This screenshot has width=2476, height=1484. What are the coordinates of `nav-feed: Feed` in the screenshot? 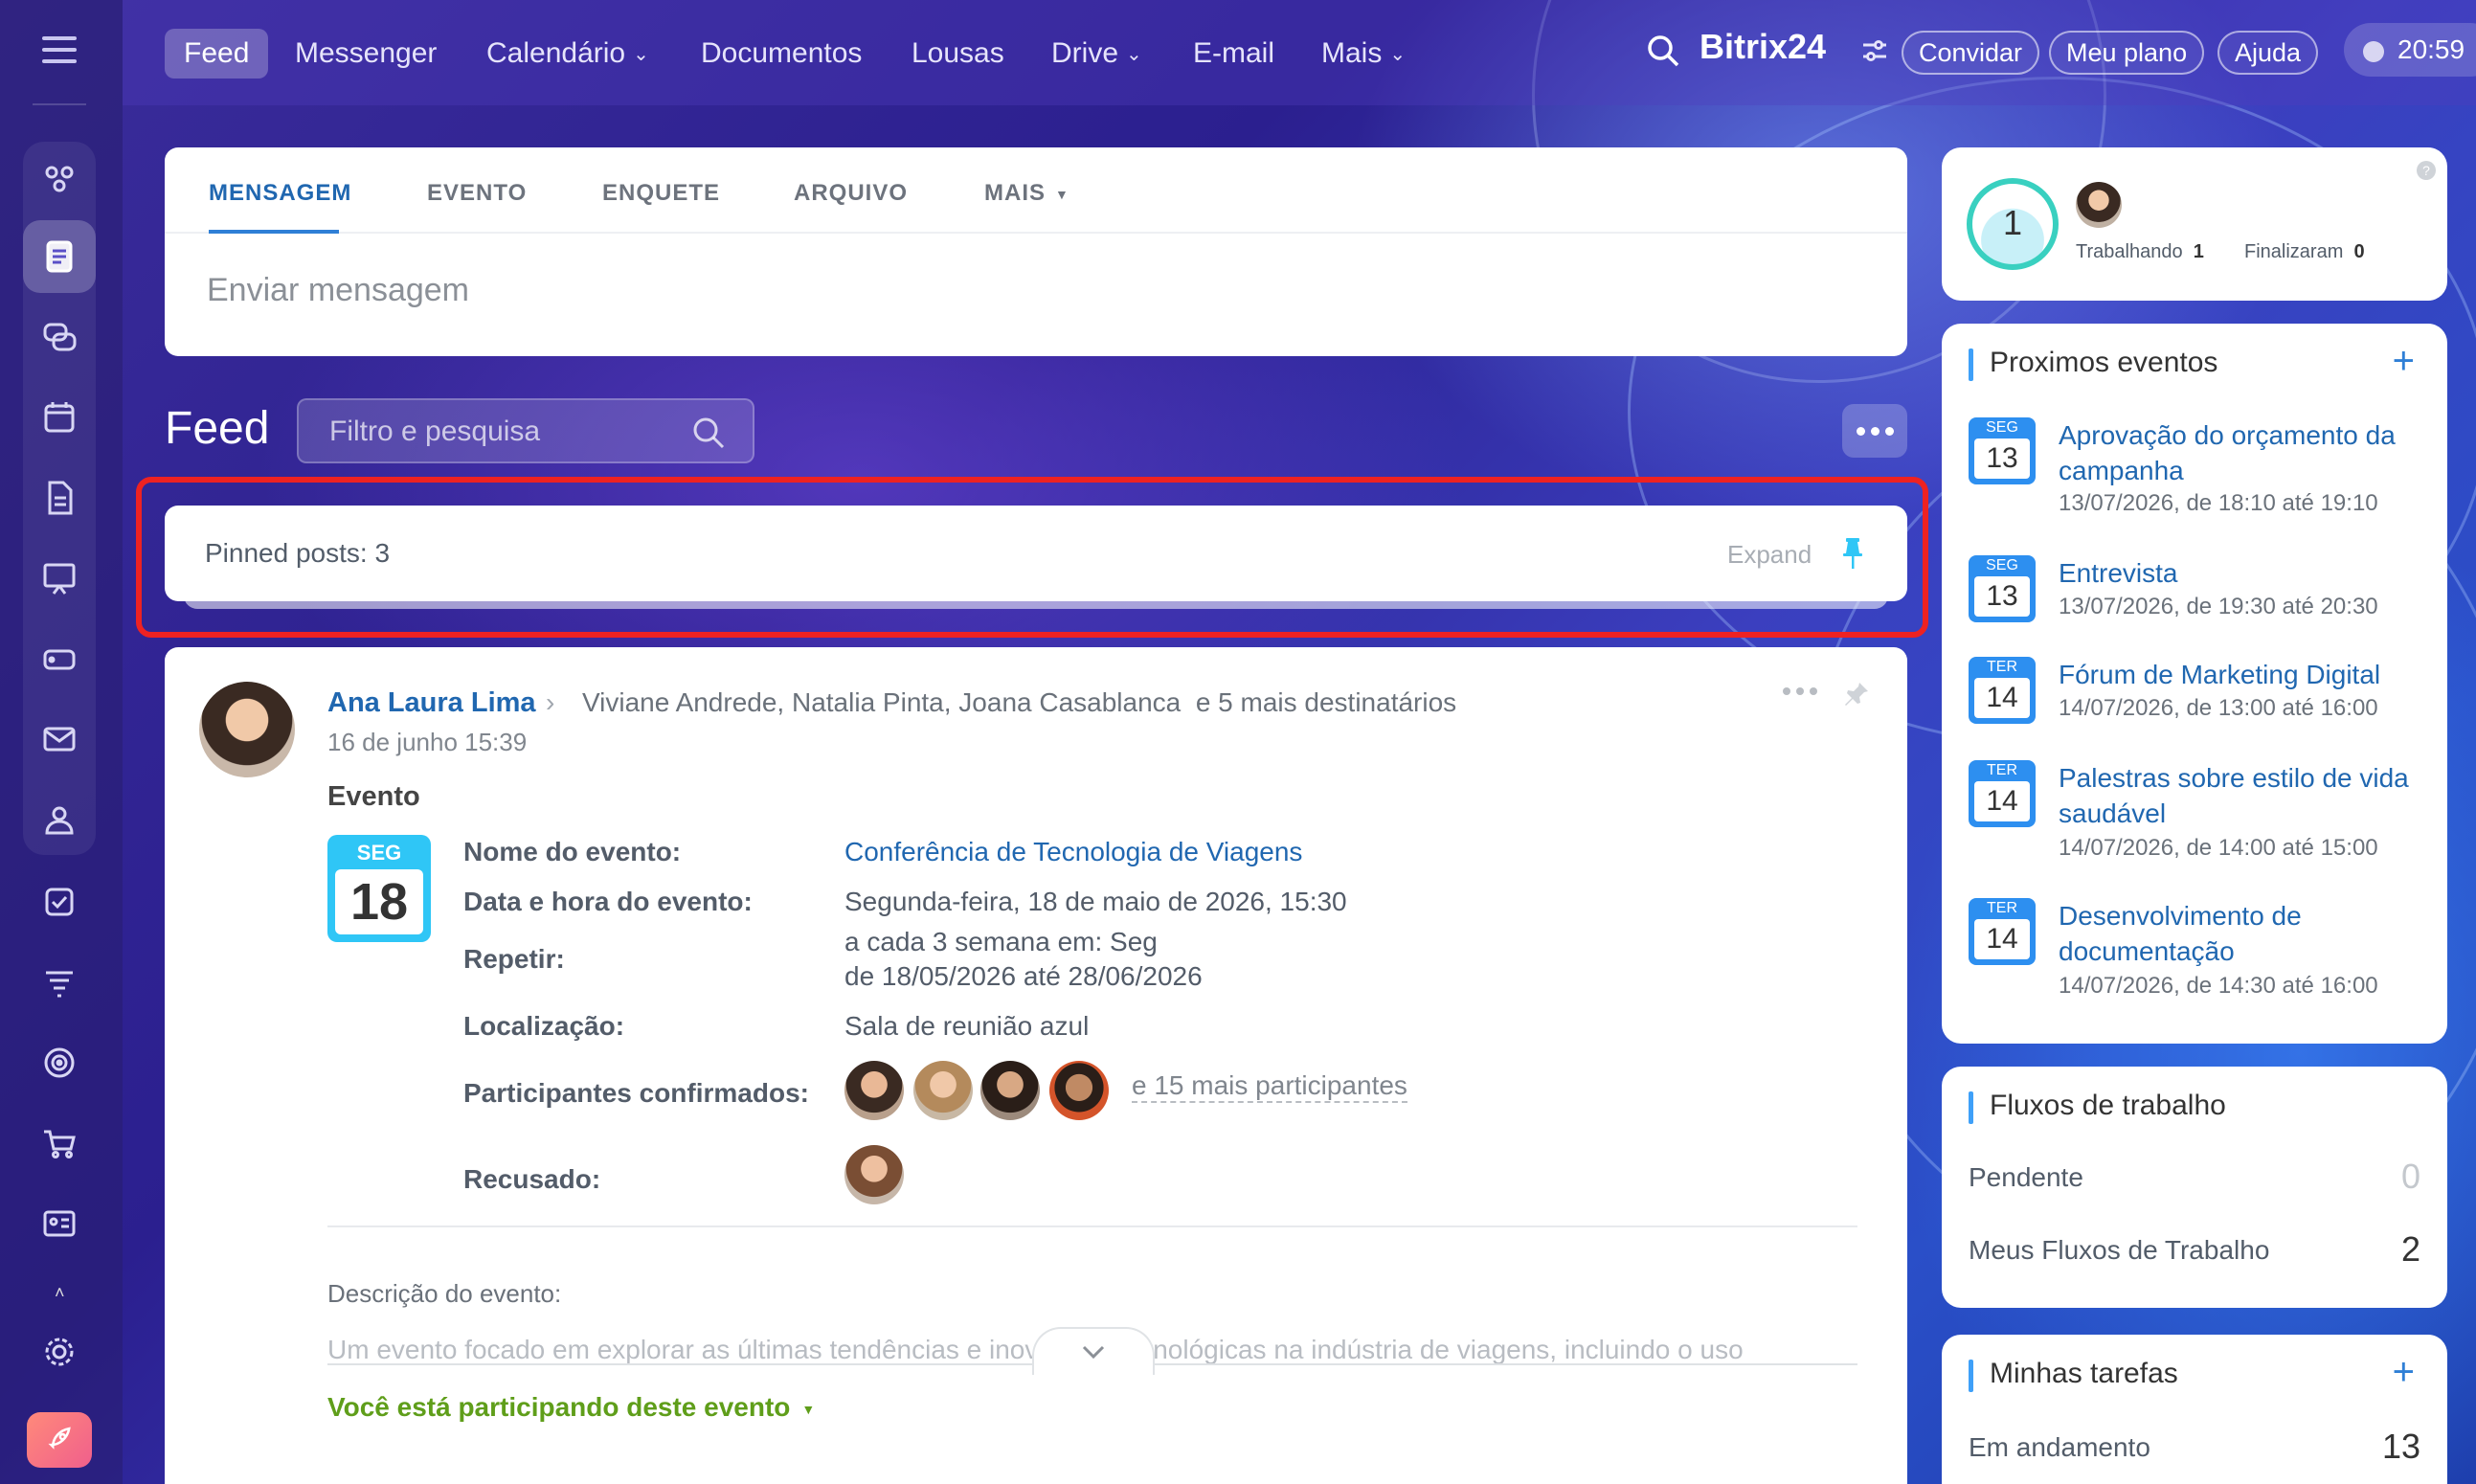 It's located at (217, 54).